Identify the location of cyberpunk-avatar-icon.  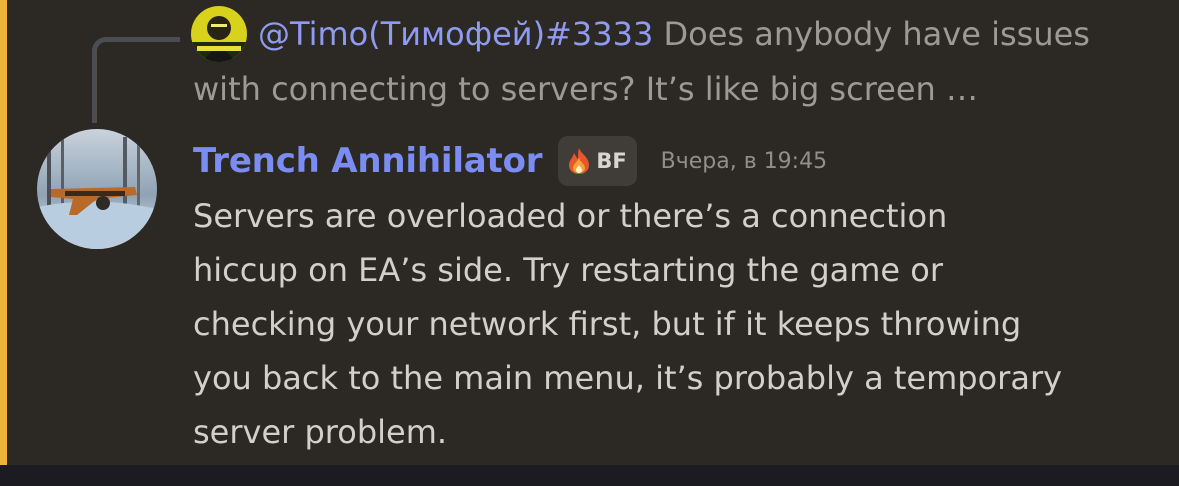
(219, 34).